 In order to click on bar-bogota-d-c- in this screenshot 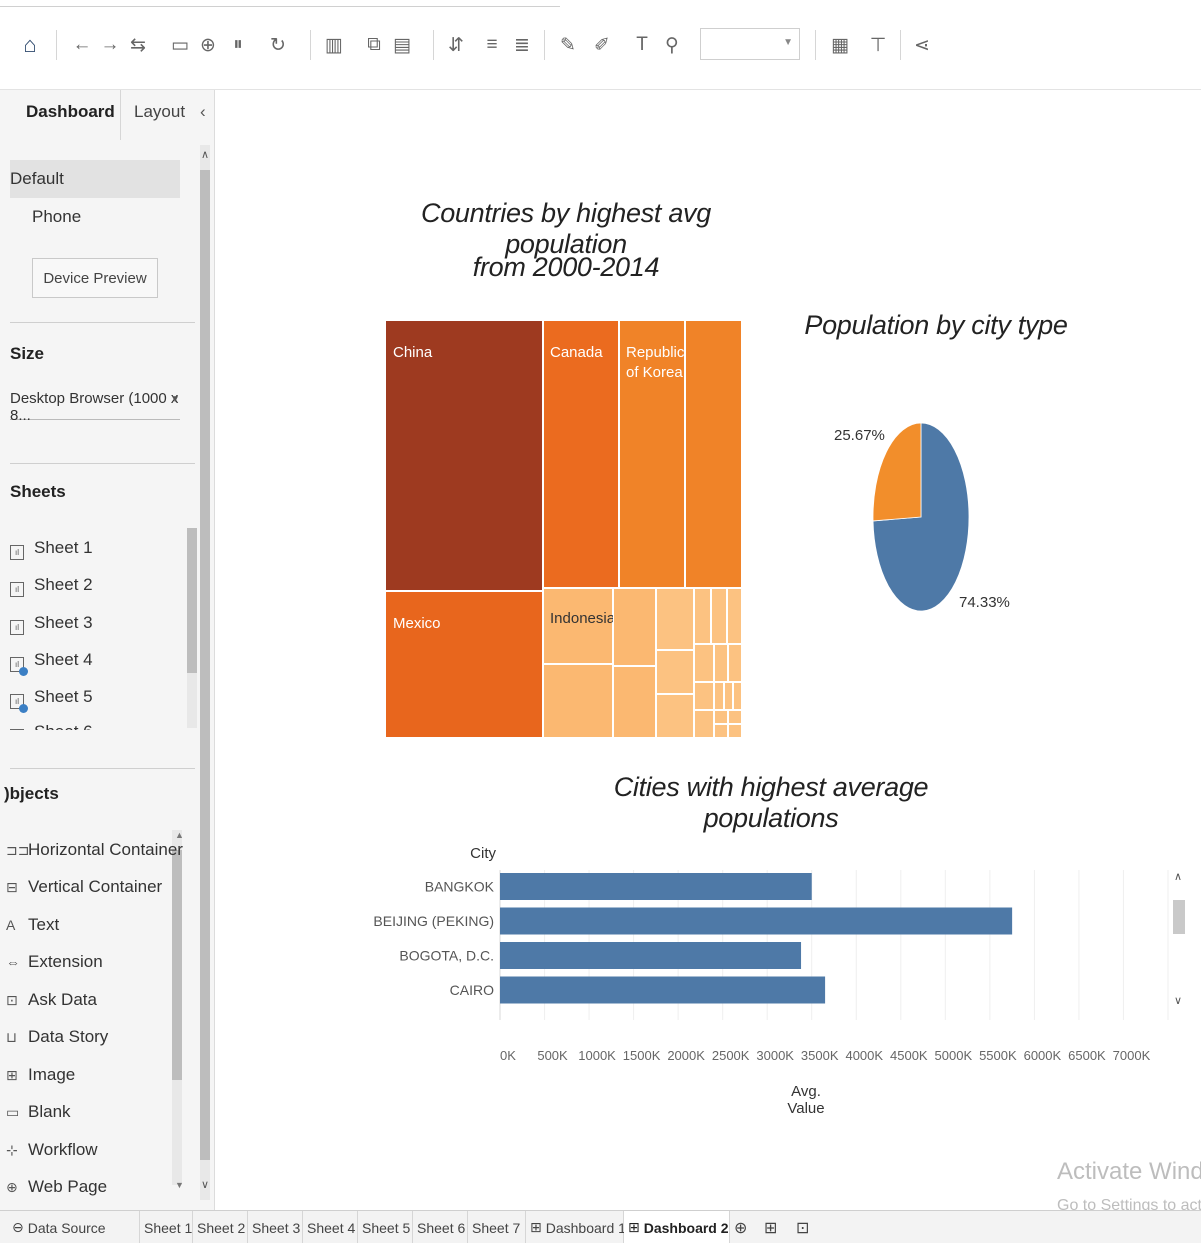, I will do `click(651, 955)`.